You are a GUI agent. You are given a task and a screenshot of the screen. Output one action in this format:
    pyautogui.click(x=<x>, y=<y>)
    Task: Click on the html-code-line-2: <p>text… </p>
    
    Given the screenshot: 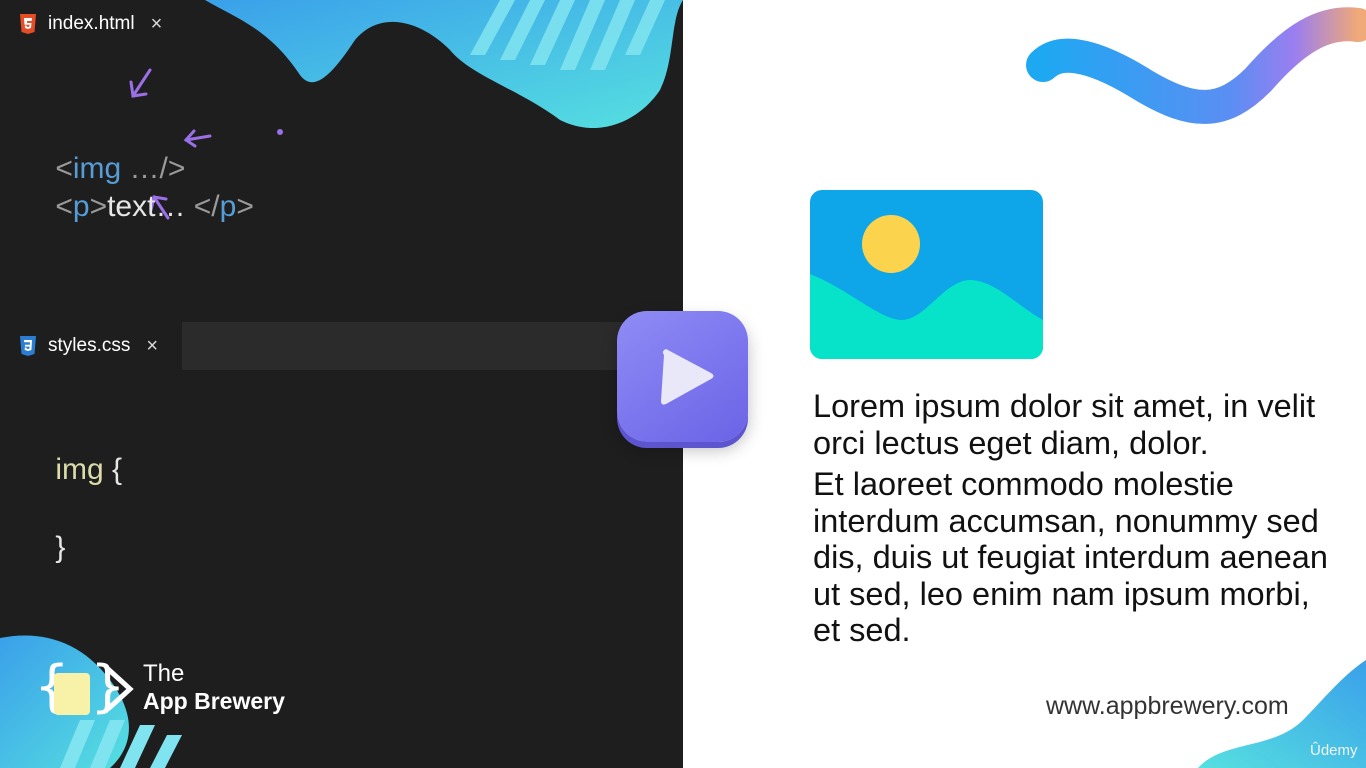 What is the action you would take?
    pyautogui.click(x=138, y=207)
    